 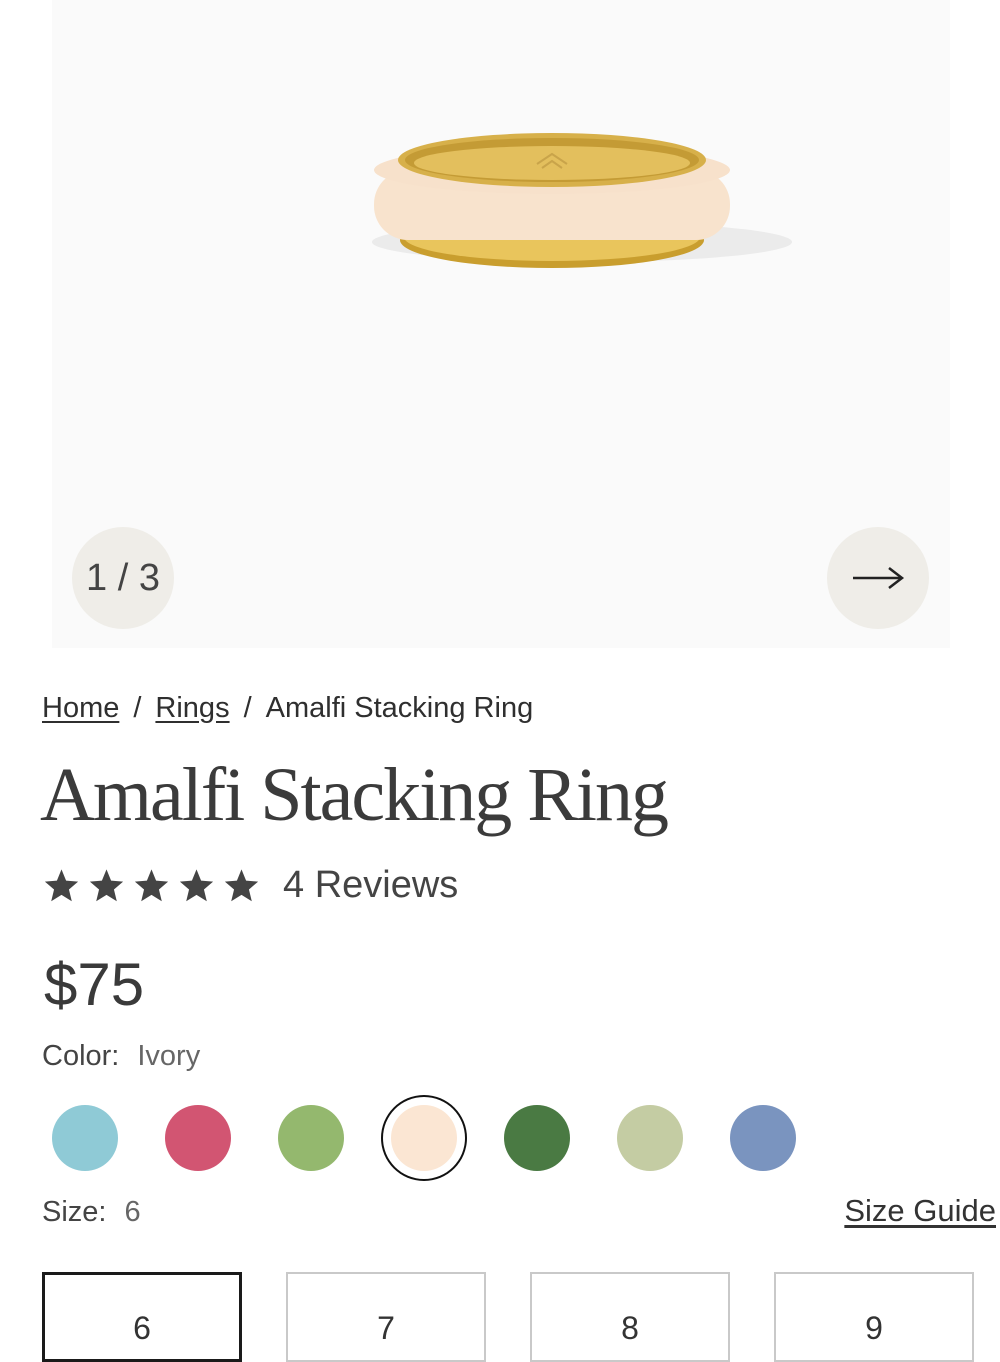 What do you see at coordinates (399, 708) in the screenshot?
I see `breadcrumb-current: Amalfi Stacking Ring` at bounding box center [399, 708].